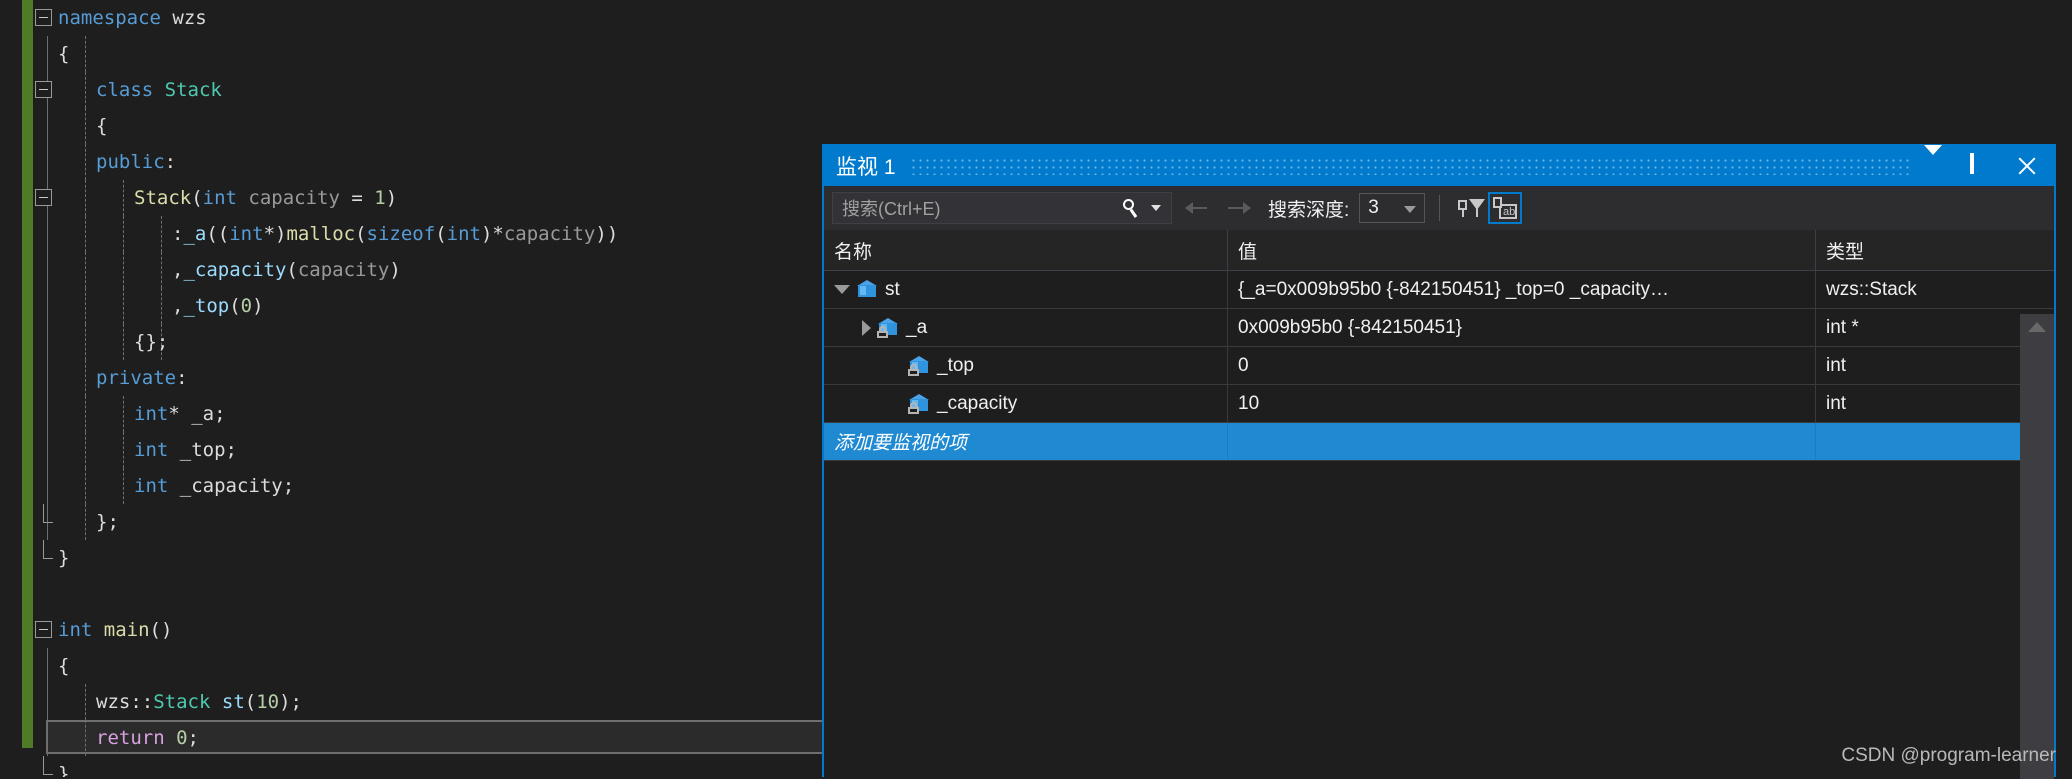  What do you see at coordinates (178, 234) in the screenshot?
I see `code-token: :` at bounding box center [178, 234].